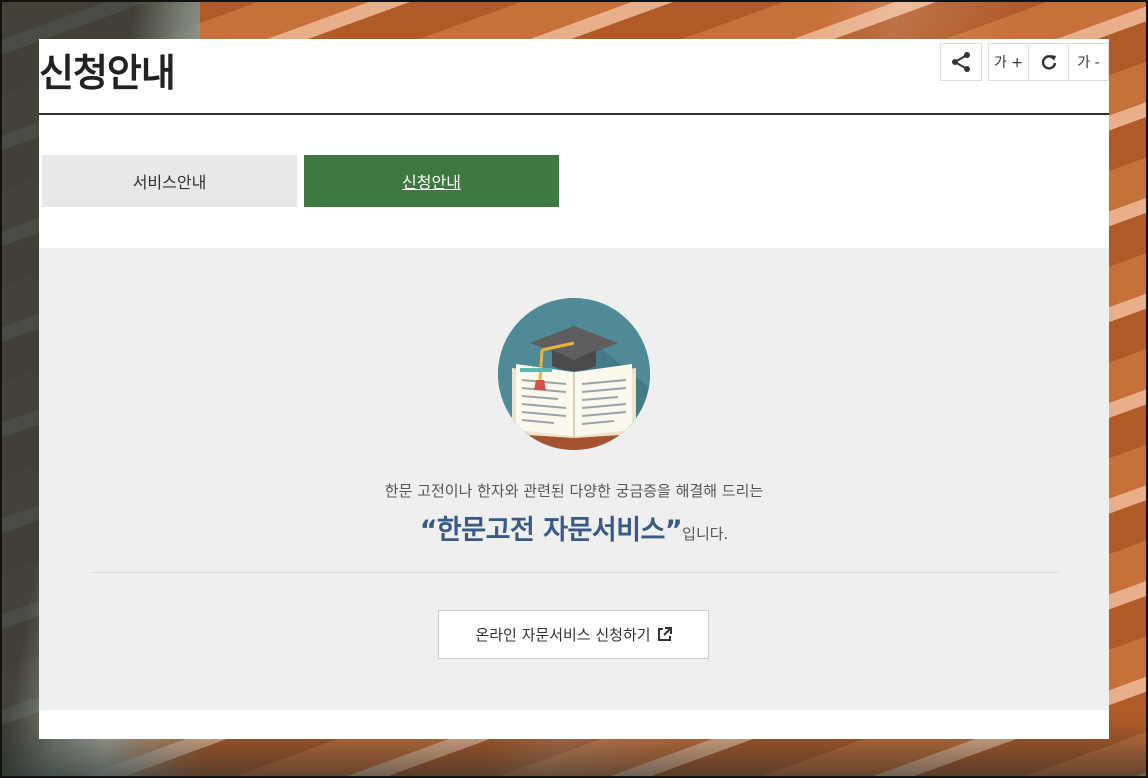  Describe the element at coordinates (575, 572) in the screenshot. I see `divider` at that location.